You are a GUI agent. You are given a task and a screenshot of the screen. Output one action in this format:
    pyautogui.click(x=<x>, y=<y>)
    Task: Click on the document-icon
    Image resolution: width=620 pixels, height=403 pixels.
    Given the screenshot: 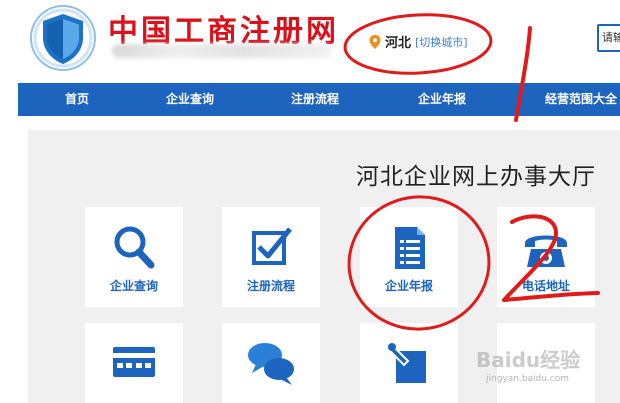 What is the action you would take?
    pyautogui.click(x=410, y=248)
    